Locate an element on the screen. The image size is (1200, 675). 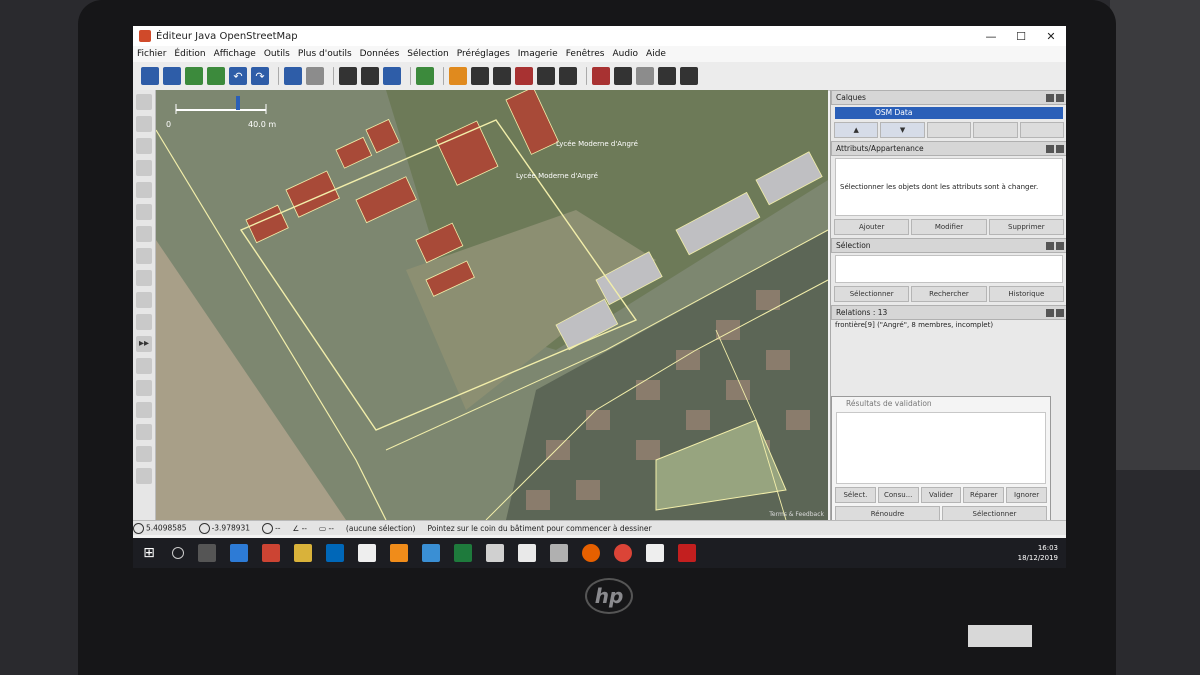
attributes-panel-header: Attributs/Appartenance is located at coordinates (948, 148).